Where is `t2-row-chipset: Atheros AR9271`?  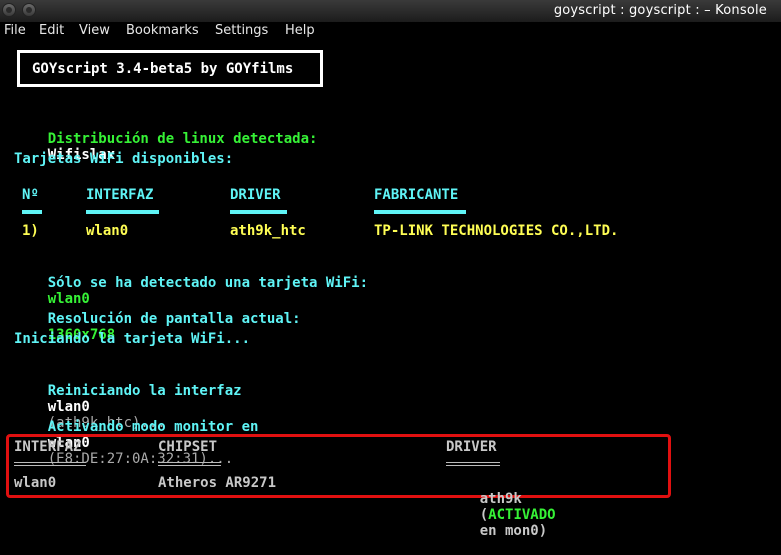
t2-row-chipset: Atheros AR9271 is located at coordinates (217, 483).